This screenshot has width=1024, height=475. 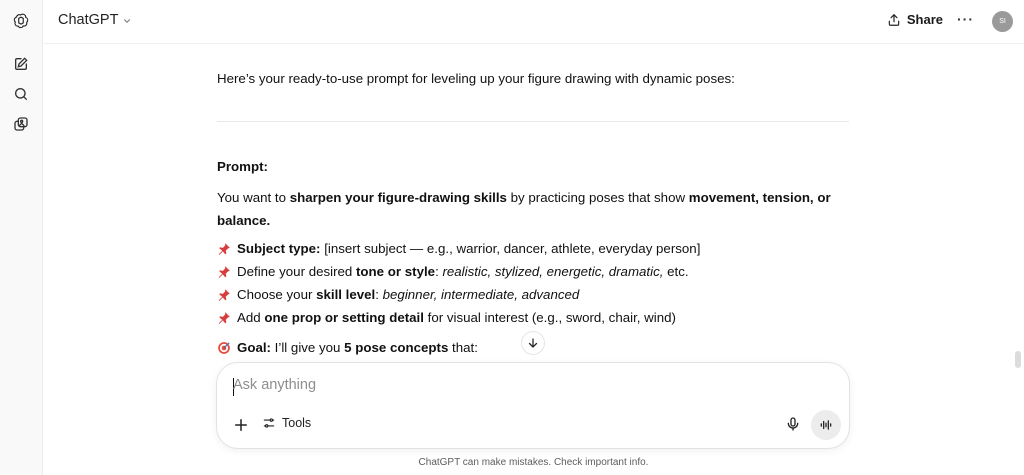 What do you see at coordinates (1018, 359) in the screenshot?
I see `scrollbar-thumb` at bounding box center [1018, 359].